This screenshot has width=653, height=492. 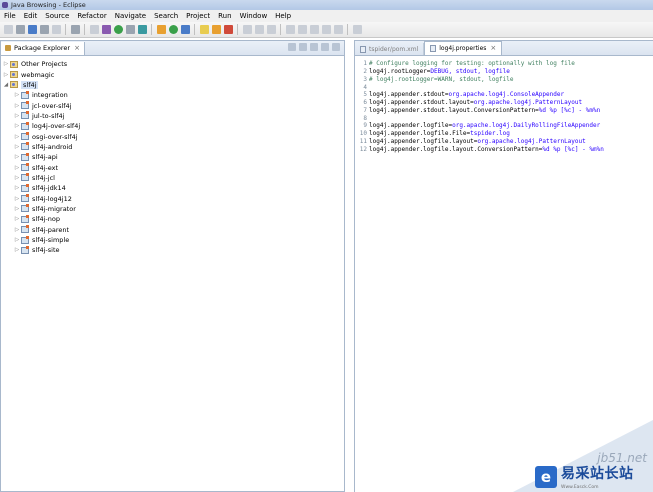 What do you see at coordinates (185, 29) in the screenshot?
I see `new-class-icon` at bounding box center [185, 29].